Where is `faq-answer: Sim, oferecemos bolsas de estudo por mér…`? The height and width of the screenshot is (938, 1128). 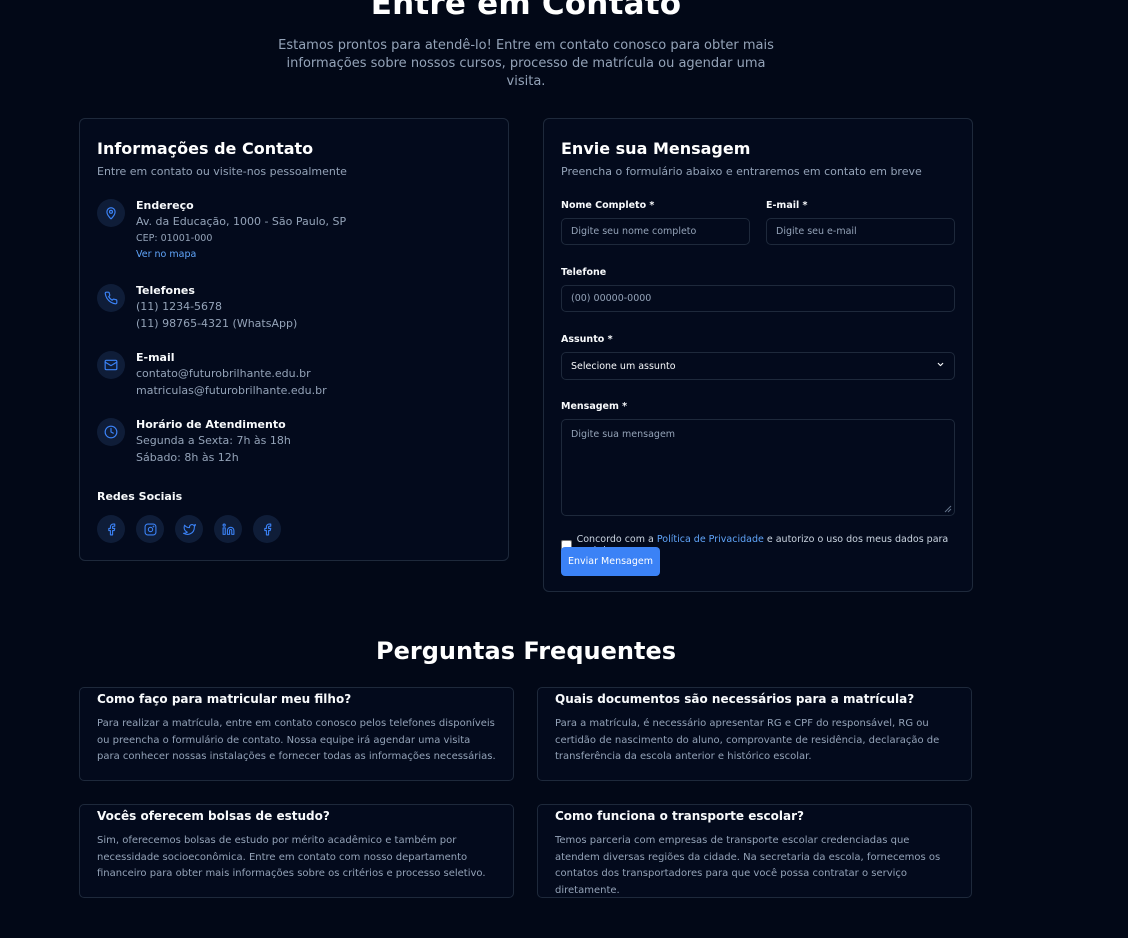
faq-answer: Sim, oferecemos bolsas de estudo por mér… is located at coordinates (291, 857).